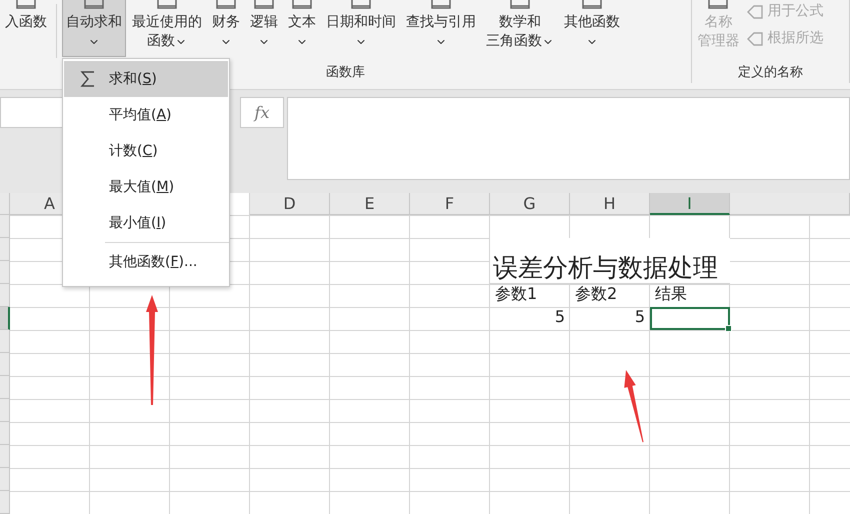 Image resolution: width=850 pixels, height=514 pixels. I want to click on menu-item: 求和(S), so click(146, 79).